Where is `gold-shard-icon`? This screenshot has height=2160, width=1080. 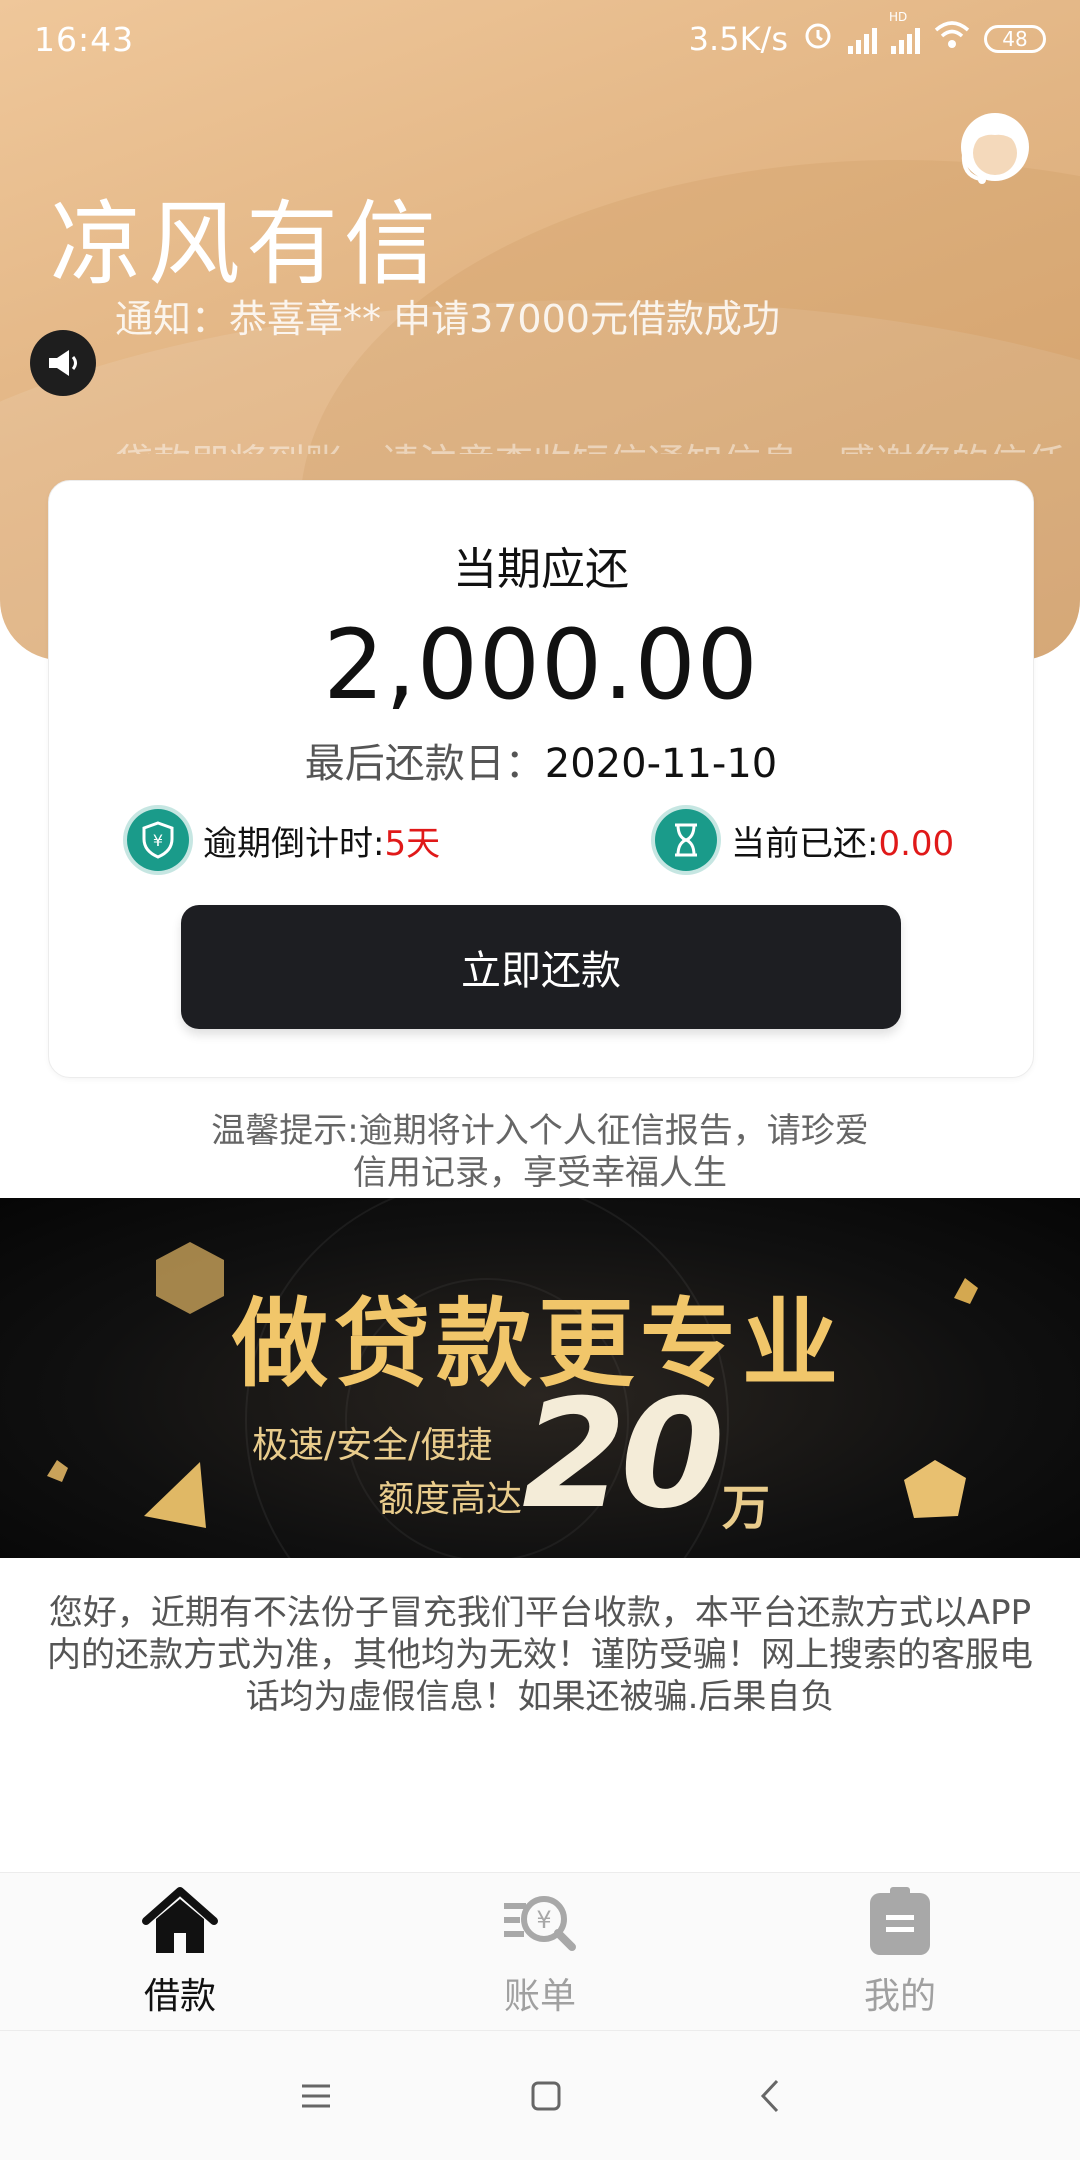
gold-shard-icon is located at coordinates (966, 1291).